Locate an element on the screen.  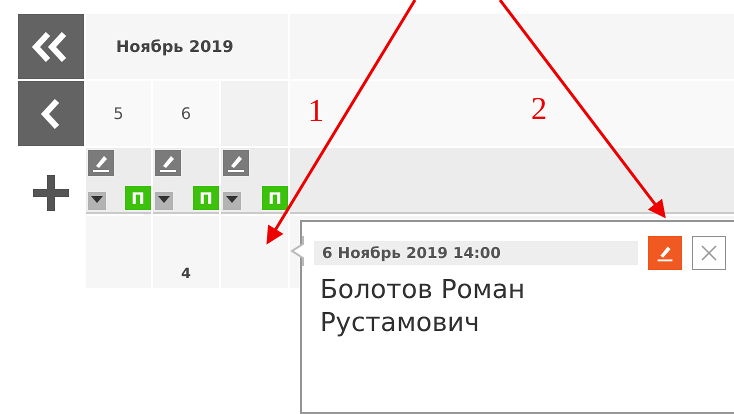
event-datetime: 6 Ноябрь 2019 14:00 is located at coordinates (476, 253).